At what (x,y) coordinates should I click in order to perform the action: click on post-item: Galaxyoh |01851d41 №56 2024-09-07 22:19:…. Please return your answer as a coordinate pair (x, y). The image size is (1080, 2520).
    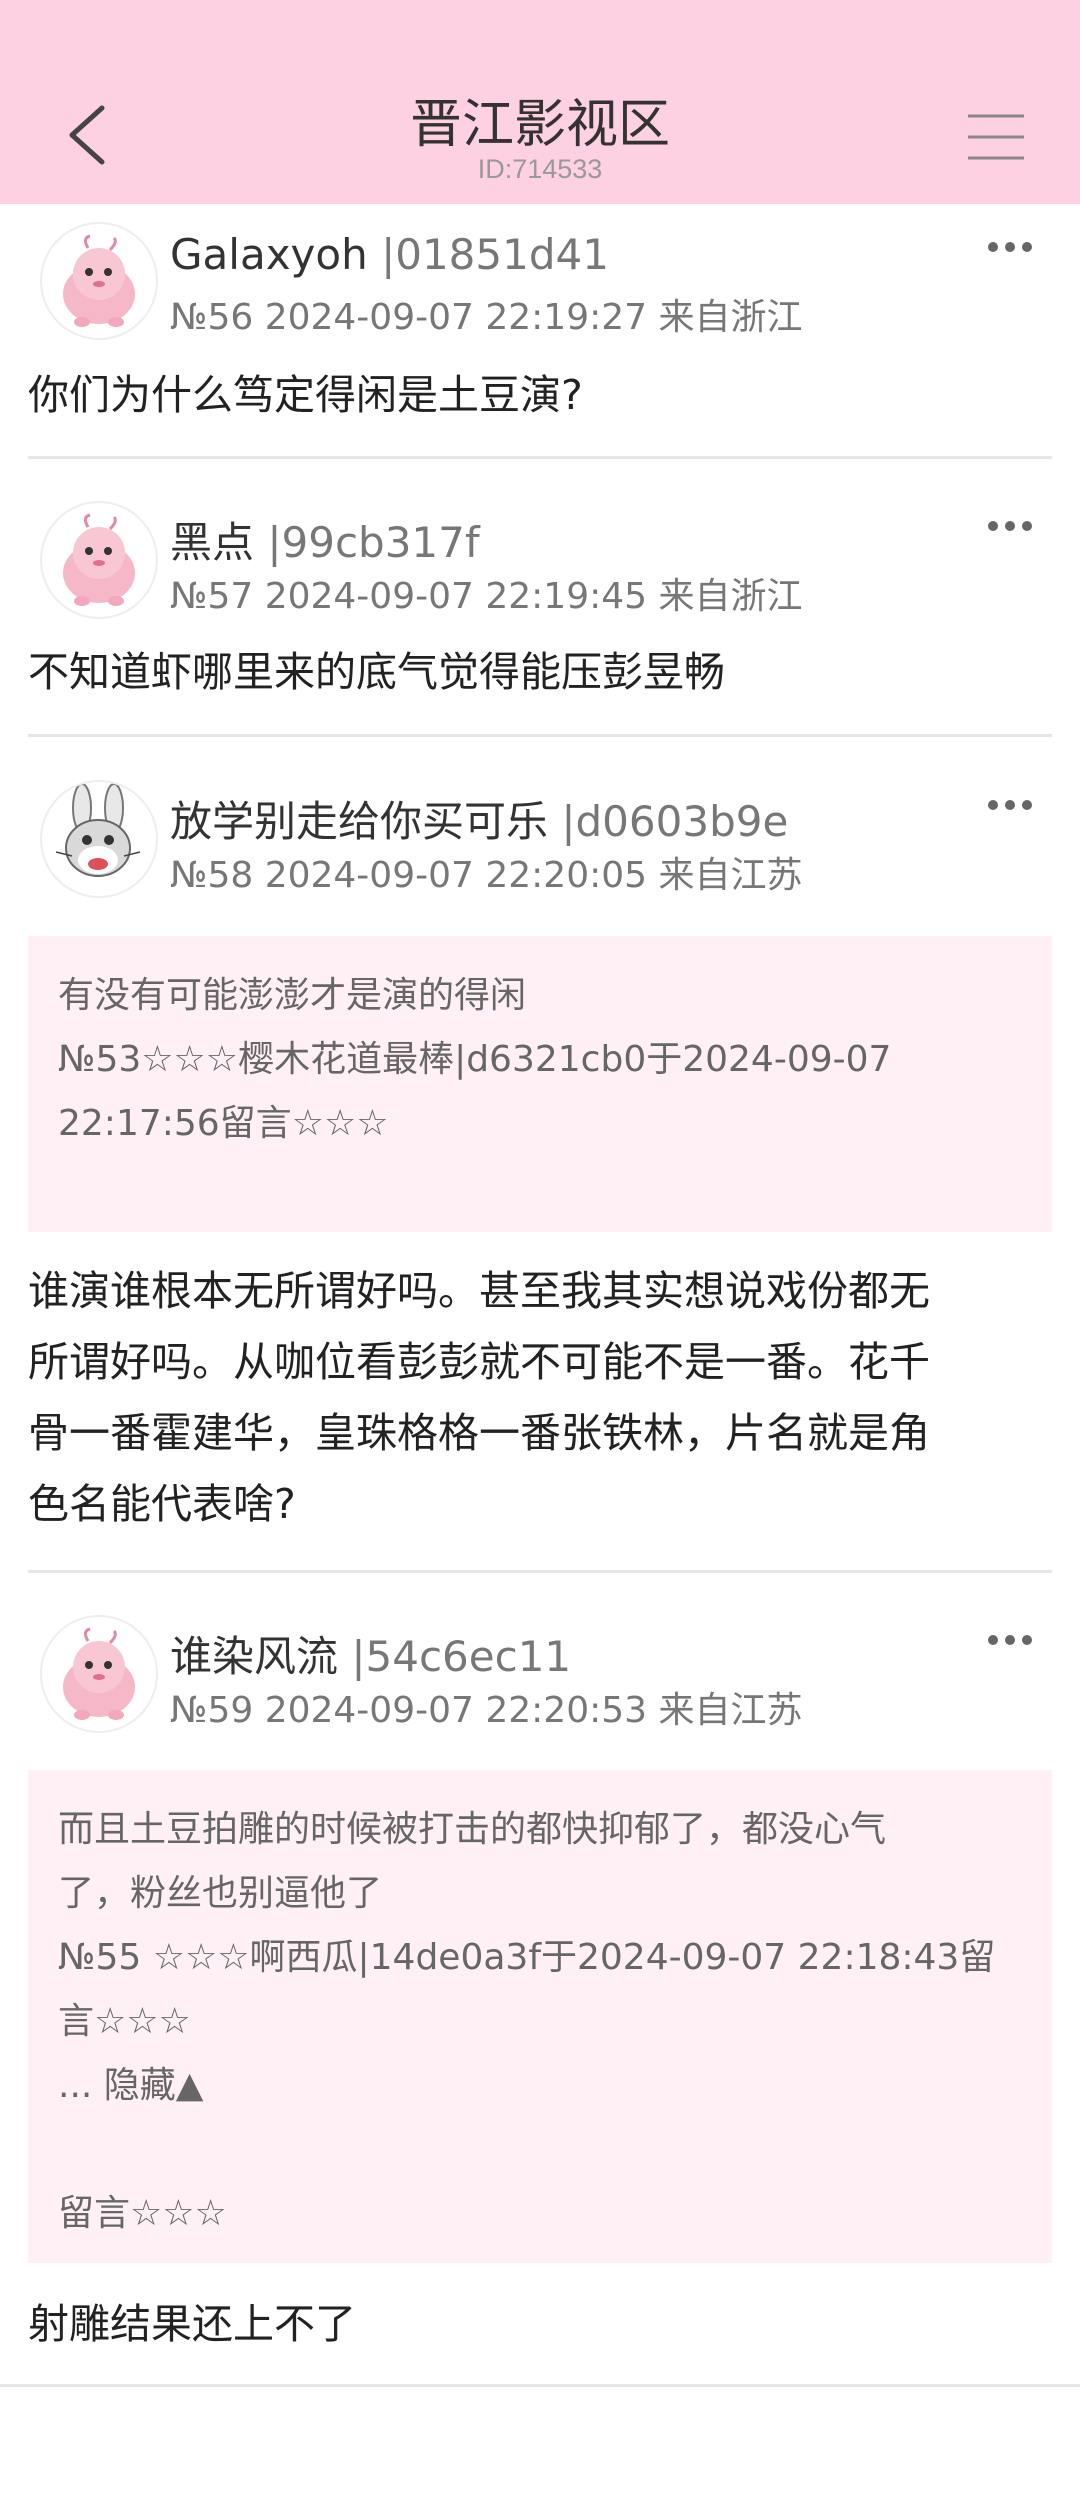
    Looking at the image, I should click on (540, 342).